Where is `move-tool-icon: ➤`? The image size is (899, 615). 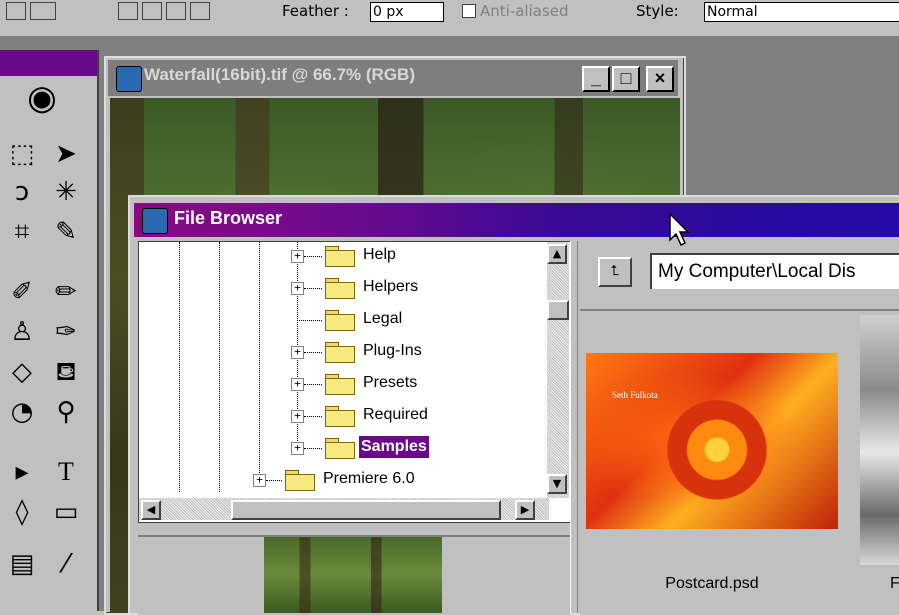
move-tool-icon: ➤ is located at coordinates (66, 154).